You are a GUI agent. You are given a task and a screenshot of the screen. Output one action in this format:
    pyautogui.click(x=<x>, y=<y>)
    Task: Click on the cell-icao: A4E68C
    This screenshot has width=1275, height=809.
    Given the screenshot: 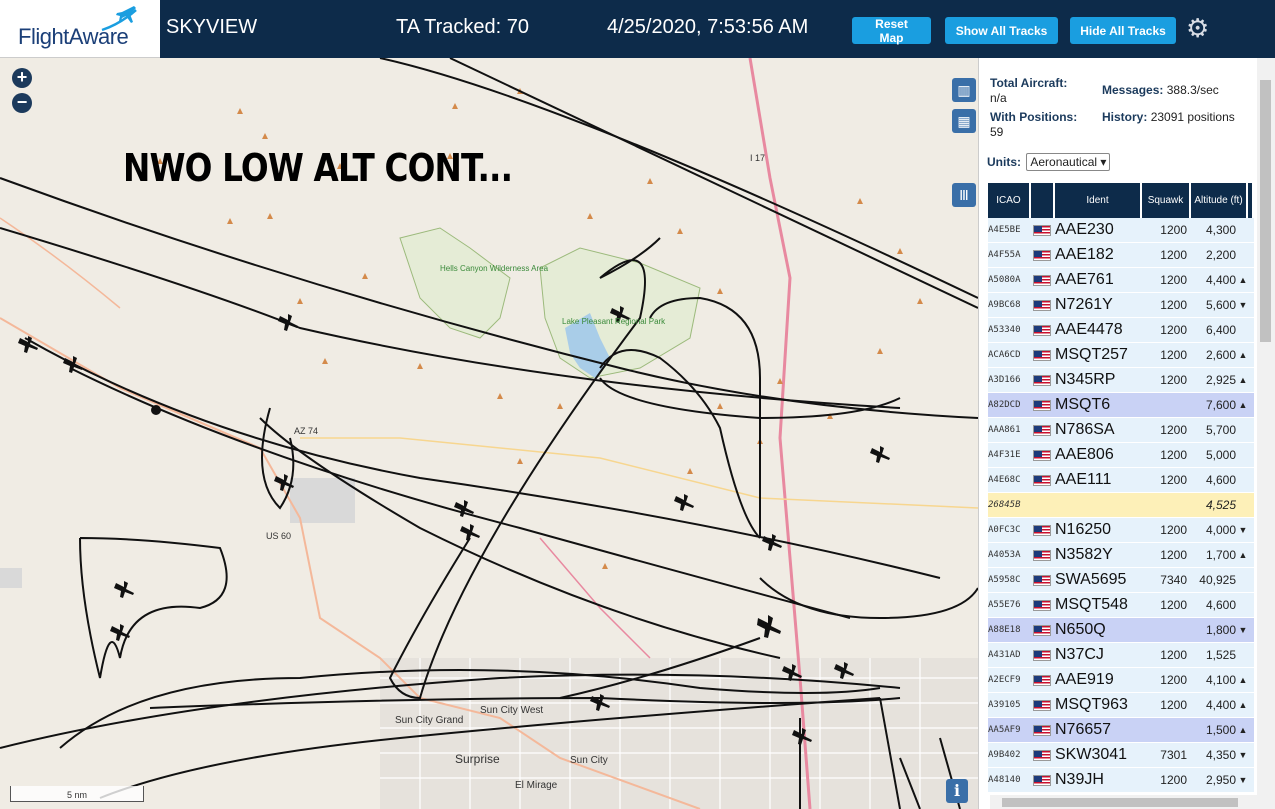 What is the action you would take?
    pyautogui.click(x=1004, y=480)
    